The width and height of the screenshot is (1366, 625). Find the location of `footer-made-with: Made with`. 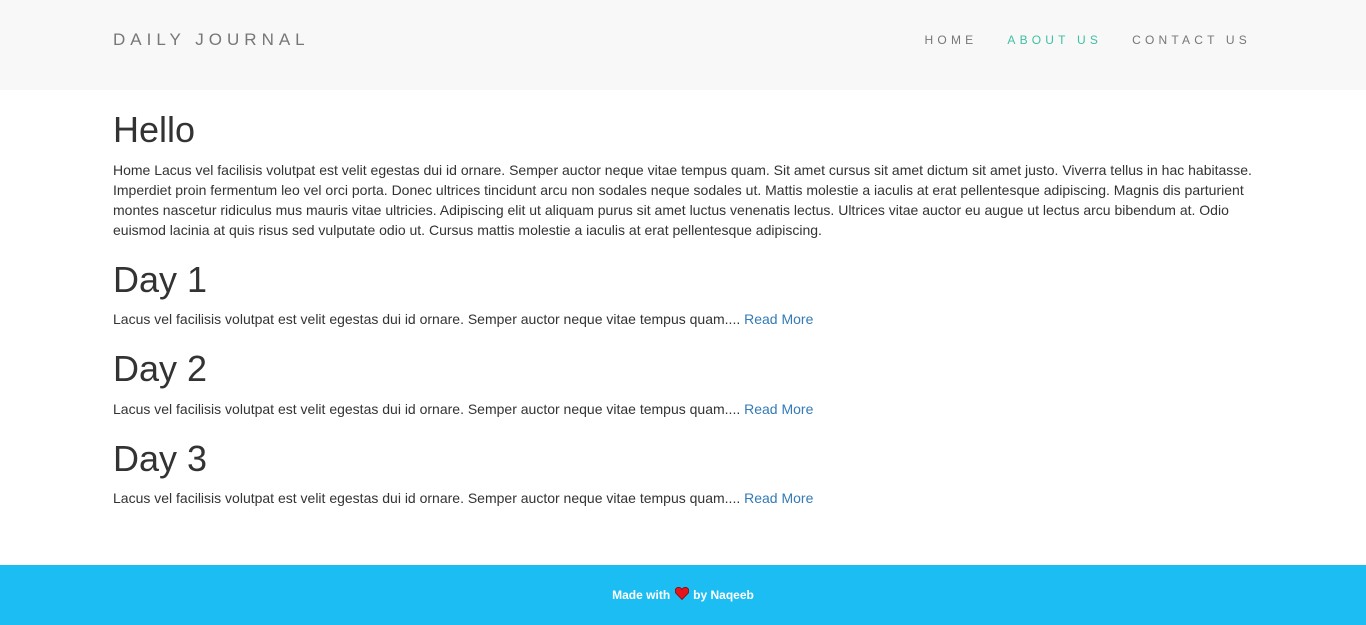

footer-made-with: Made with is located at coordinates (641, 595).